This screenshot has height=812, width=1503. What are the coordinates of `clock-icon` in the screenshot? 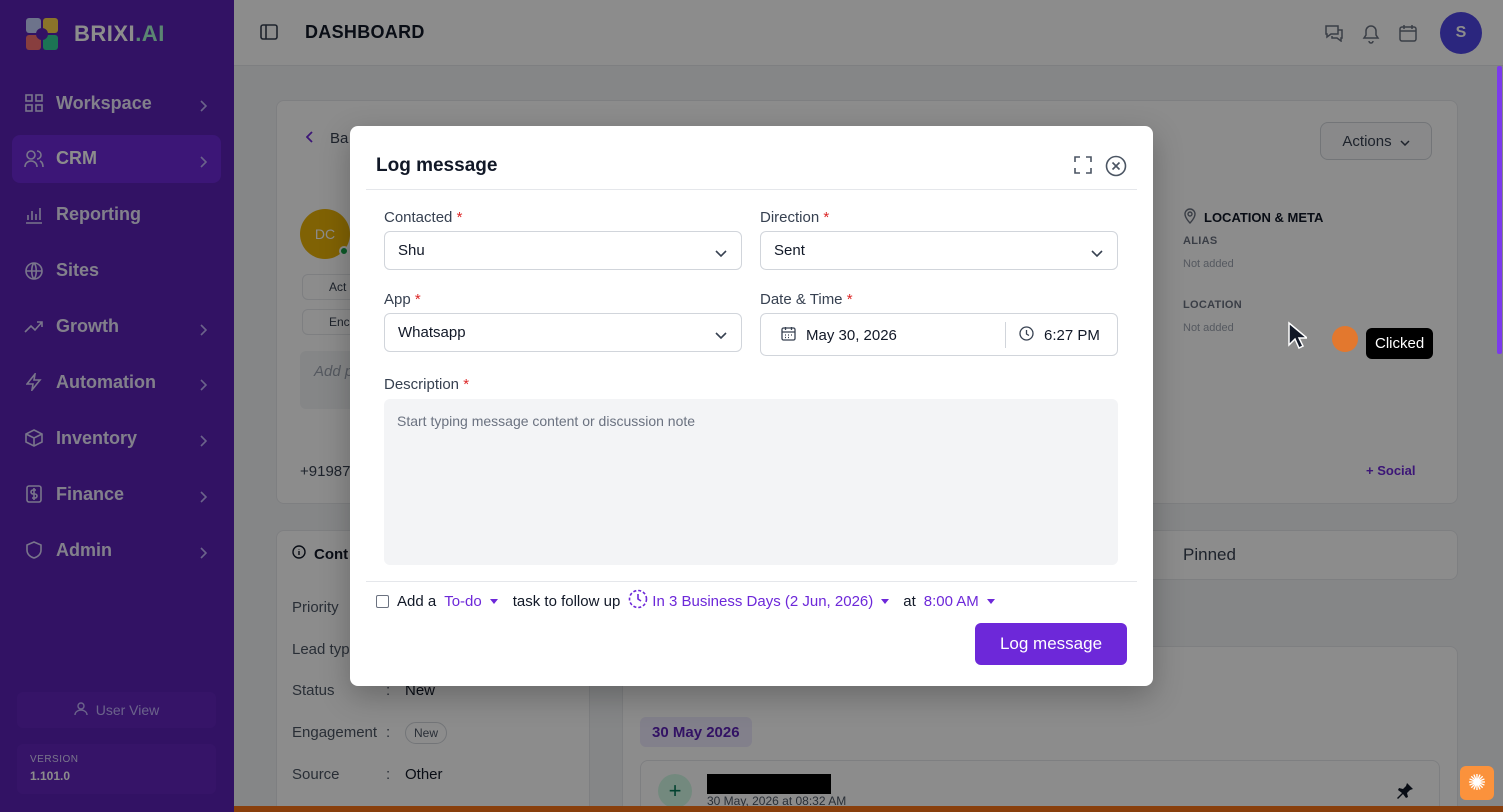 It's located at (1026, 335).